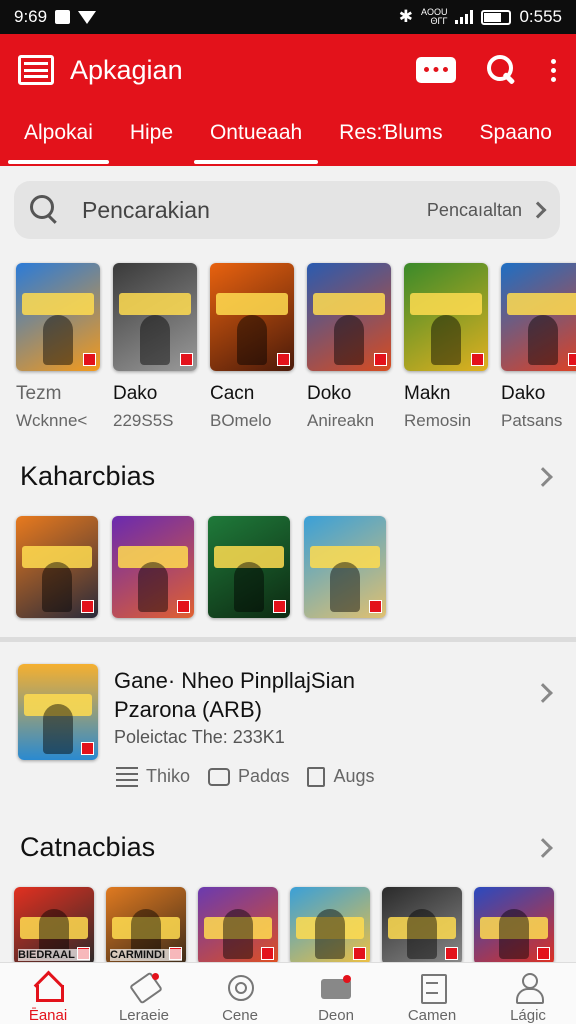 Image resolution: width=576 pixels, height=1024 pixels. What do you see at coordinates (144, 984) in the screenshot?
I see `tag-icon` at bounding box center [144, 984].